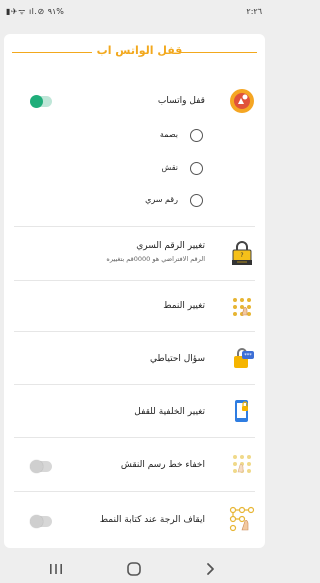 The height and width of the screenshot is (583, 320). What do you see at coordinates (210, 569) in the screenshot?
I see `back-icon` at bounding box center [210, 569].